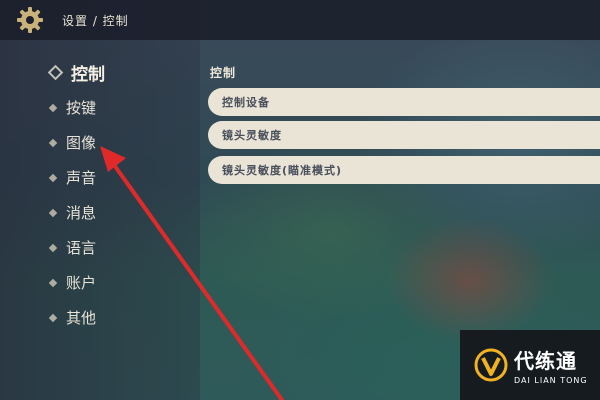  I want to click on gear-icon, so click(30, 20).